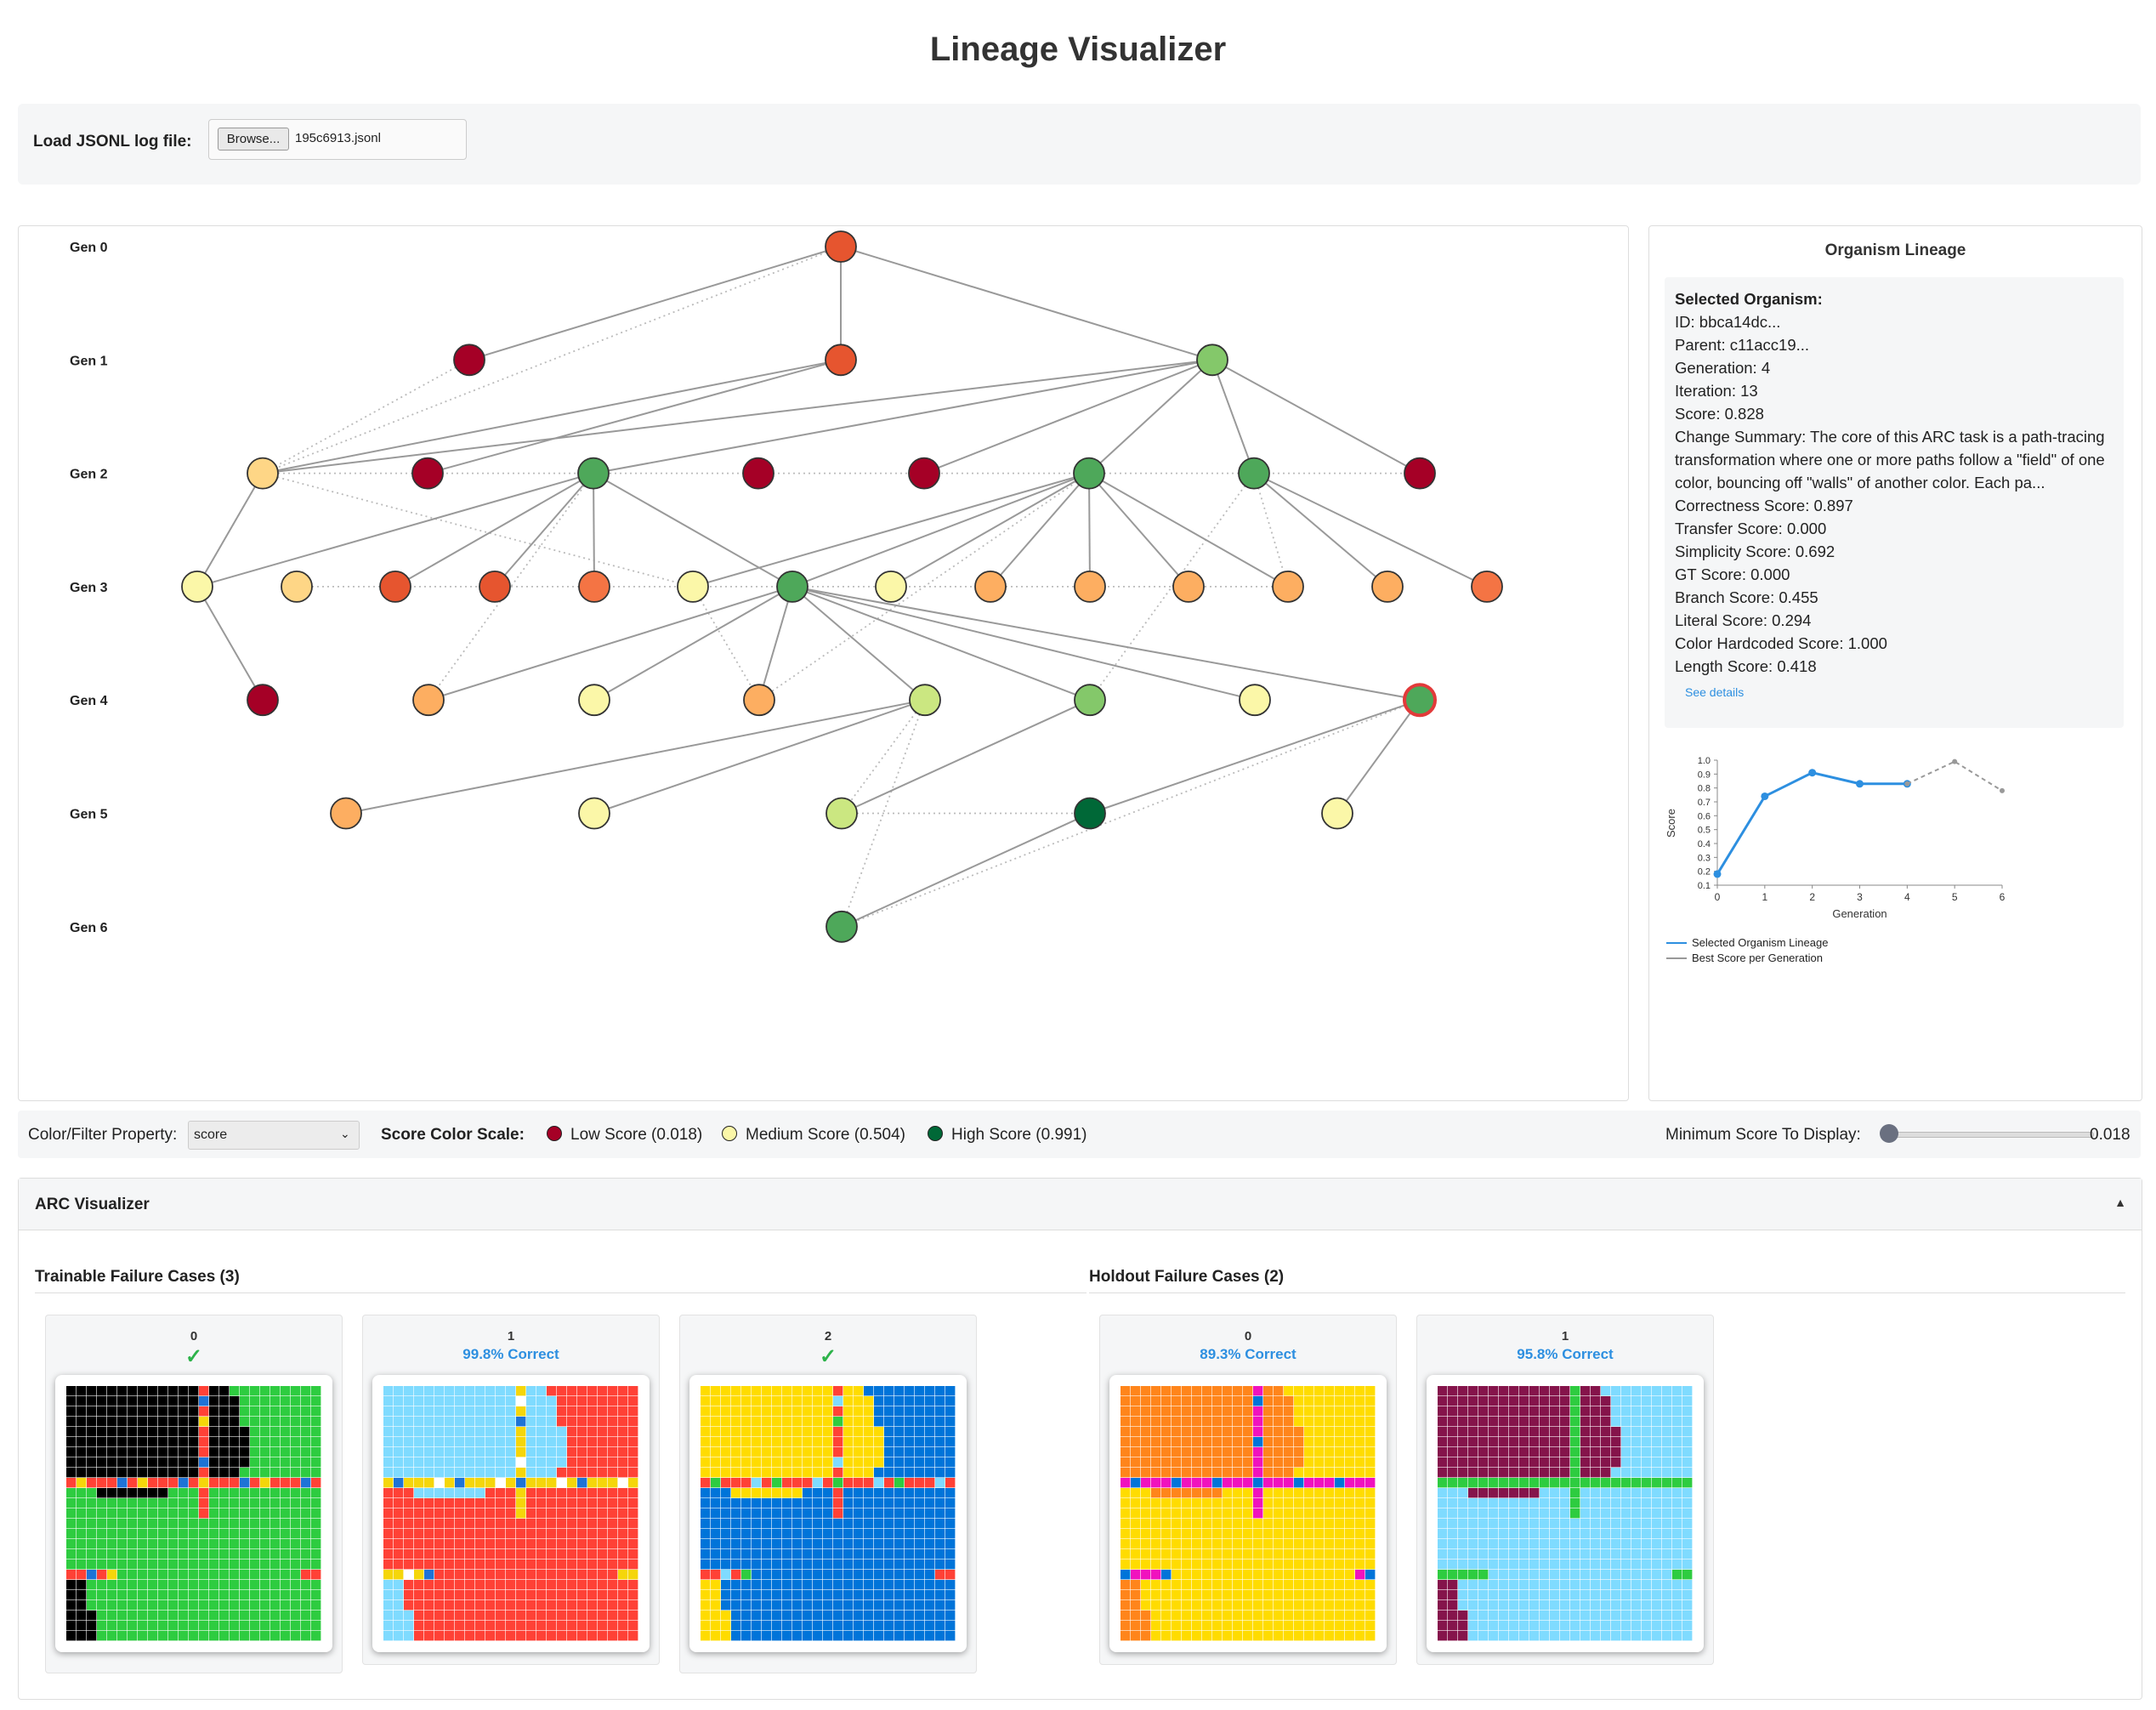 The width and height of the screenshot is (2156, 1710). I want to click on holdout-case-0: 0 89.3% Correct, so click(1248, 1490).